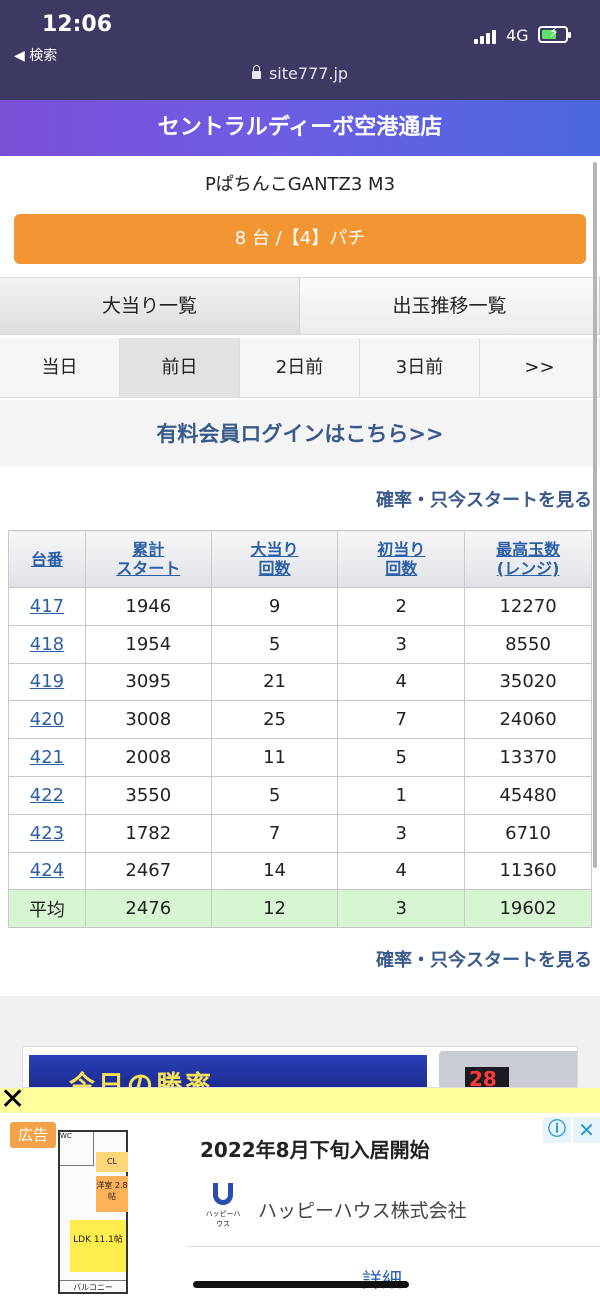  What do you see at coordinates (274, 871) in the screenshot?
I see `cell: 14` at bounding box center [274, 871].